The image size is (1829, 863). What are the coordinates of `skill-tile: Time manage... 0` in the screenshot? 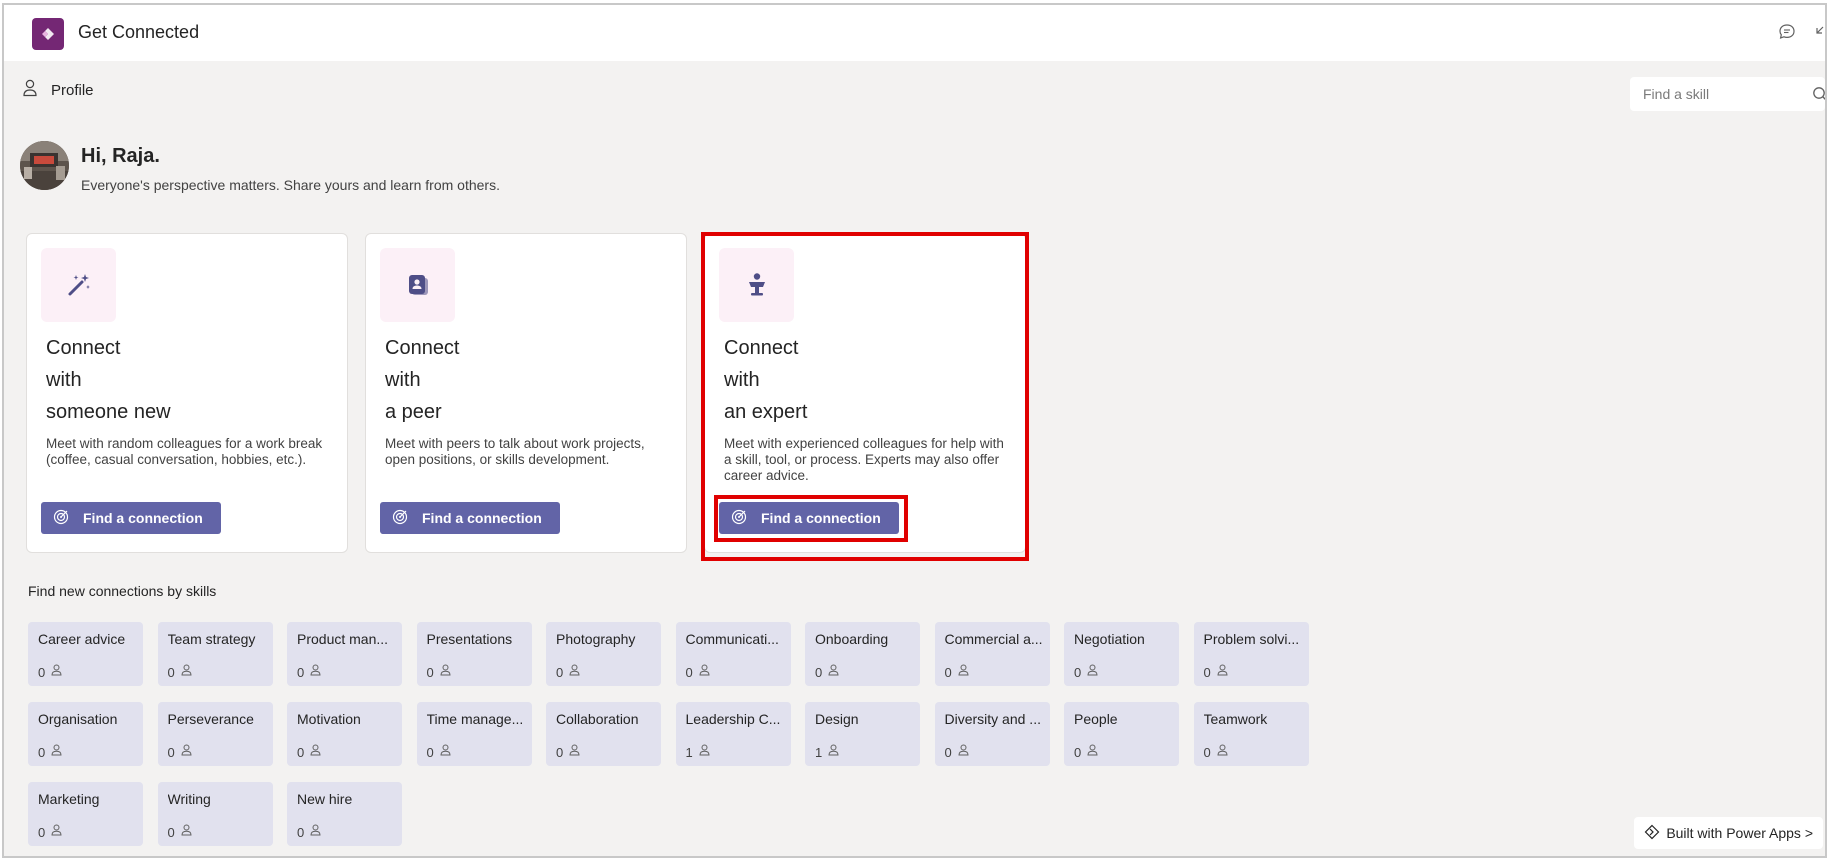 It's located at (474, 734).